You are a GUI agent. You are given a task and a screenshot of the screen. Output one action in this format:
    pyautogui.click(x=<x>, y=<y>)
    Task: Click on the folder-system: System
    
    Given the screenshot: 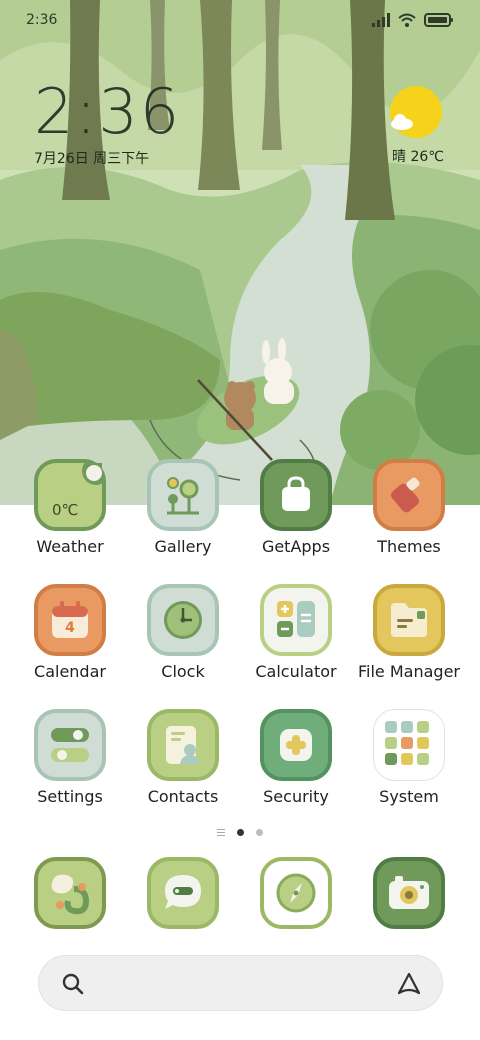 What is the action you would take?
    pyautogui.click(x=409, y=757)
    